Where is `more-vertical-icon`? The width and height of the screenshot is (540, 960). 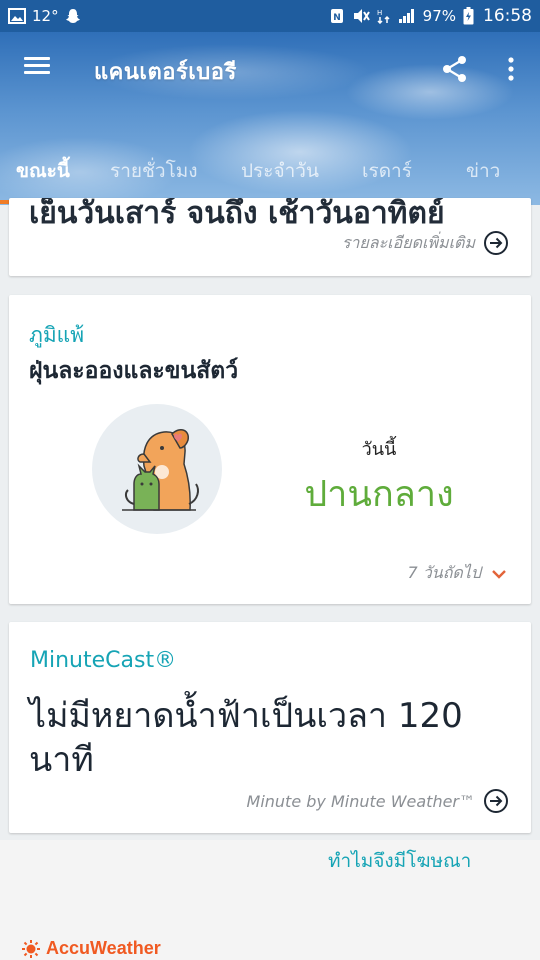 more-vertical-icon is located at coordinates (511, 69).